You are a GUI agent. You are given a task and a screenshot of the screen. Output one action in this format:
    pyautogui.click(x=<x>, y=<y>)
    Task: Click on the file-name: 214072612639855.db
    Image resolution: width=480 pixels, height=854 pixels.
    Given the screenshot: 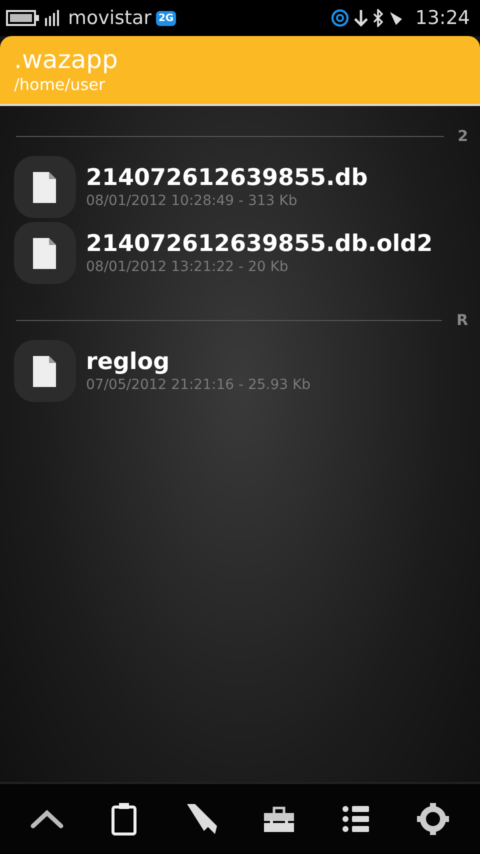 What is the action you would take?
    pyautogui.click(x=227, y=178)
    